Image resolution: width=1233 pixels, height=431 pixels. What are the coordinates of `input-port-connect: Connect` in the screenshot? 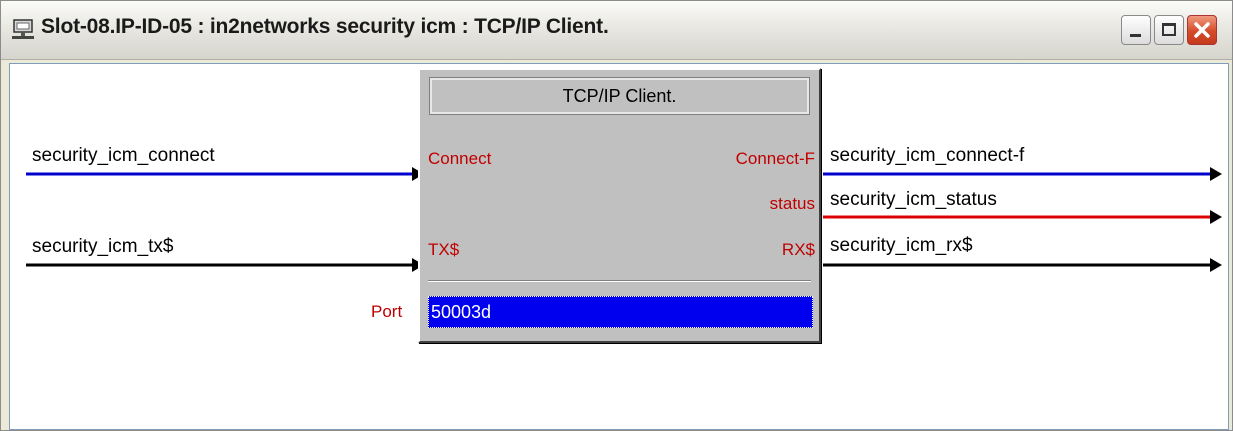 It's located at (460, 158).